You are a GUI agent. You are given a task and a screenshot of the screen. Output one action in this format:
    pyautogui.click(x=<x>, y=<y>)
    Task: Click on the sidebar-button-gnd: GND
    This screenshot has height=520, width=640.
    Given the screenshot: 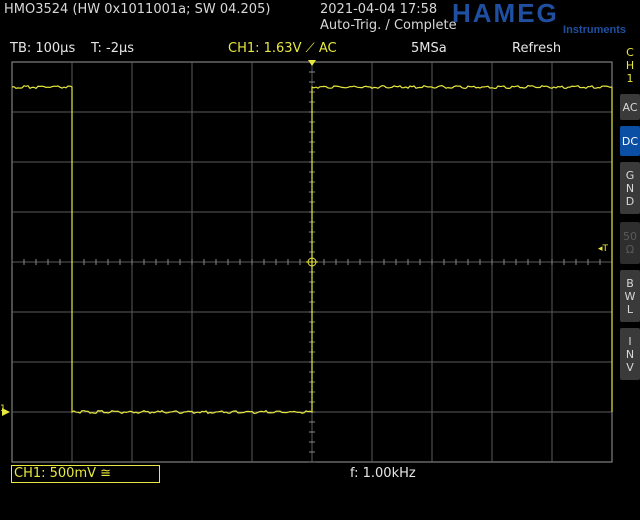 What is the action you would take?
    pyautogui.click(x=630, y=188)
    